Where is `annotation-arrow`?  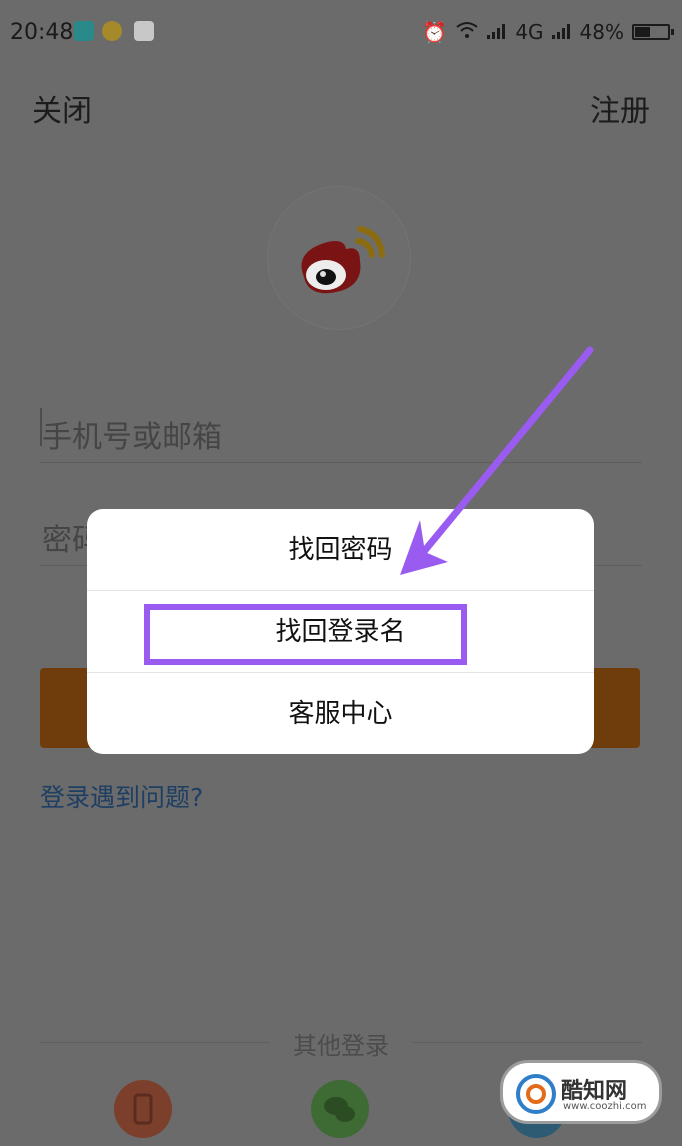 annotation-arrow is located at coordinates (497, 460).